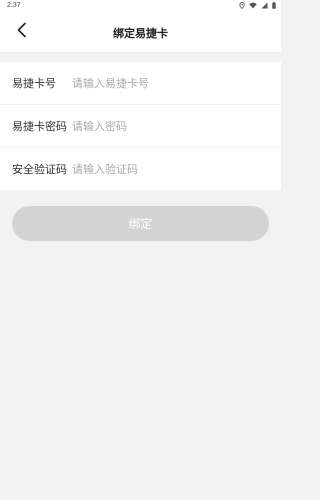  What do you see at coordinates (176, 126) in the screenshot?
I see `card-password-input` at bounding box center [176, 126].